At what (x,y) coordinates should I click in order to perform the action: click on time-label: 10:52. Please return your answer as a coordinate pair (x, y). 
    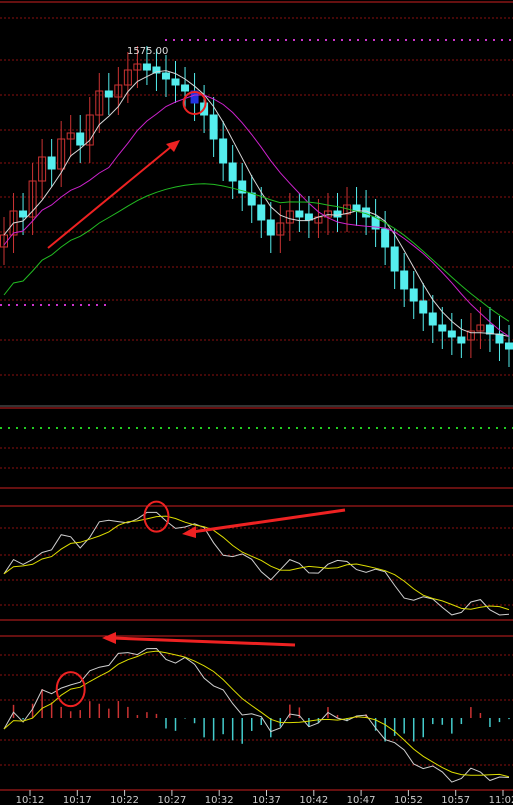
    Looking at the image, I should click on (408, 800).